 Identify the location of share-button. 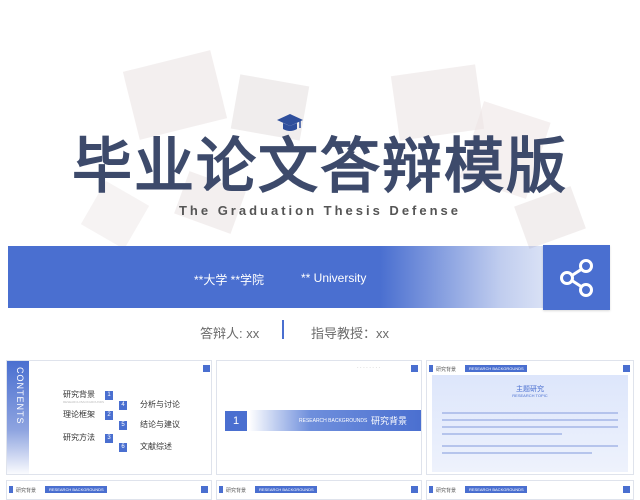
(576, 277).